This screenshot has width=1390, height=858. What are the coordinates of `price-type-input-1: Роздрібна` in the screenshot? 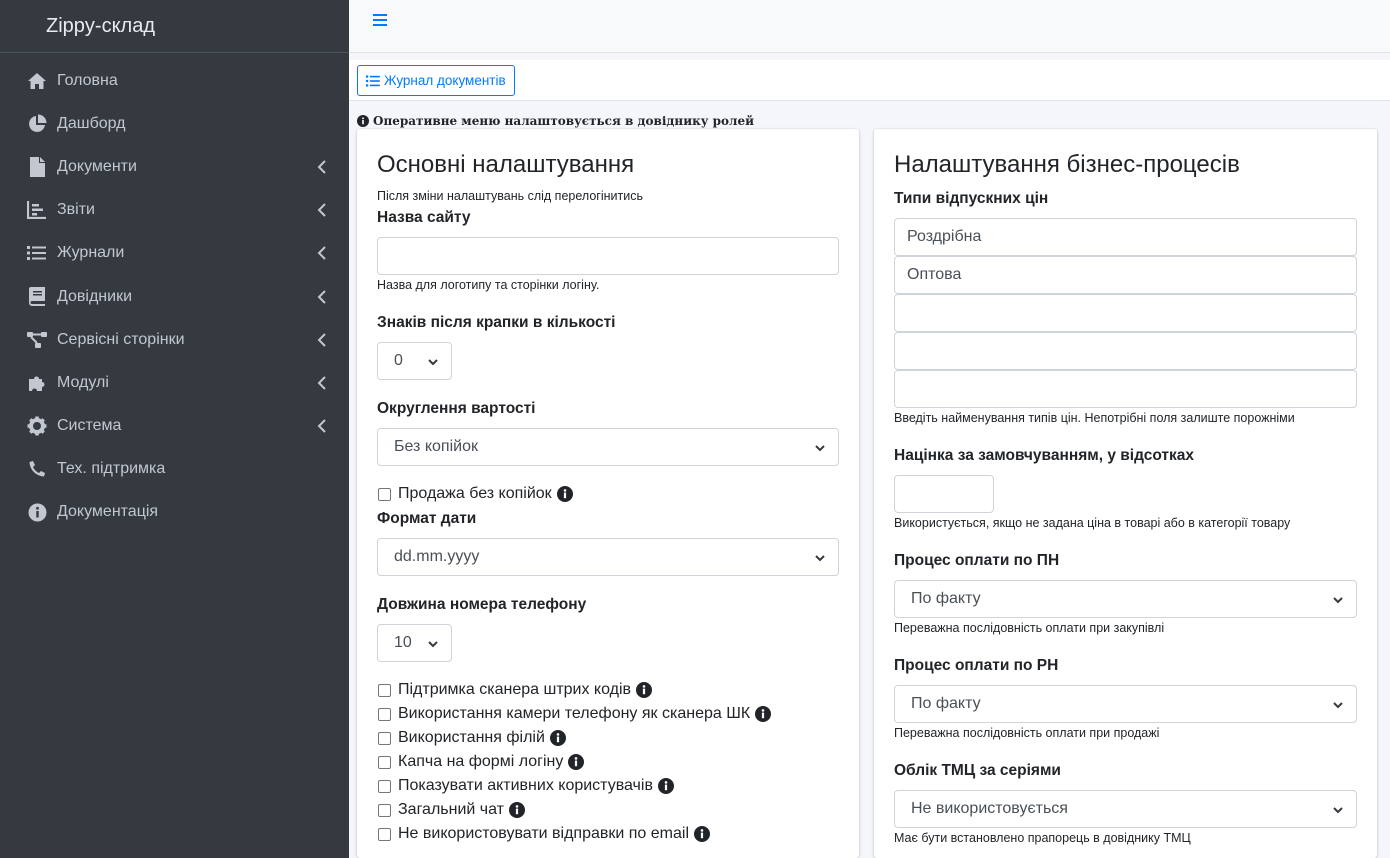 It's located at (1125, 237).